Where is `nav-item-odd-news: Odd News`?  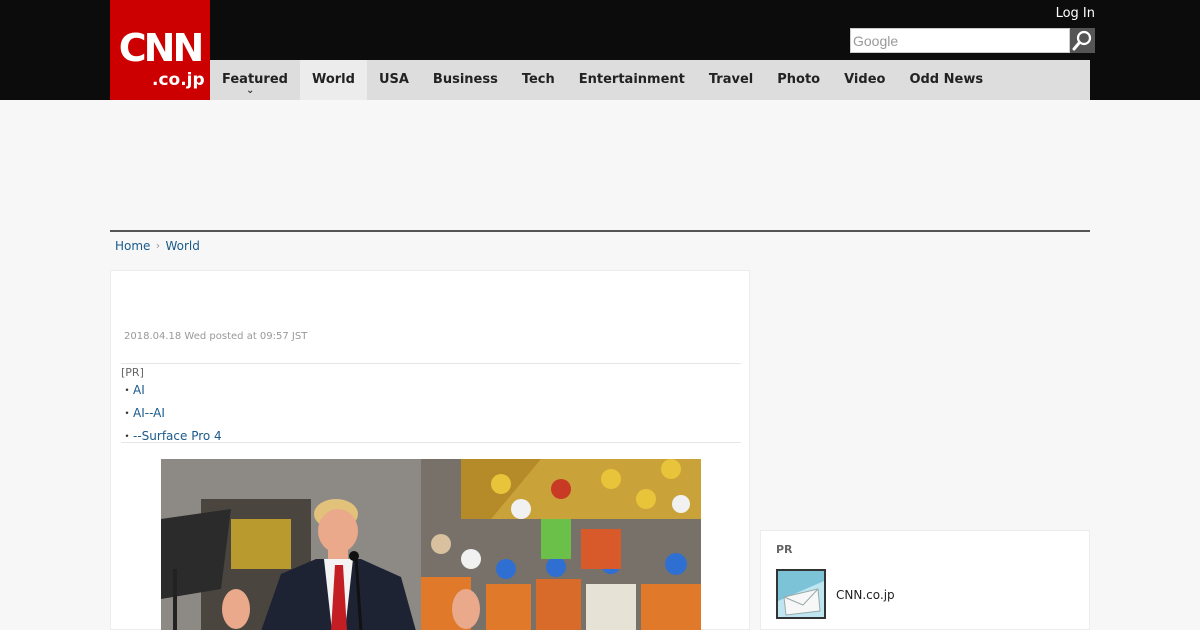
nav-item-odd-news: Odd News is located at coordinates (946, 80).